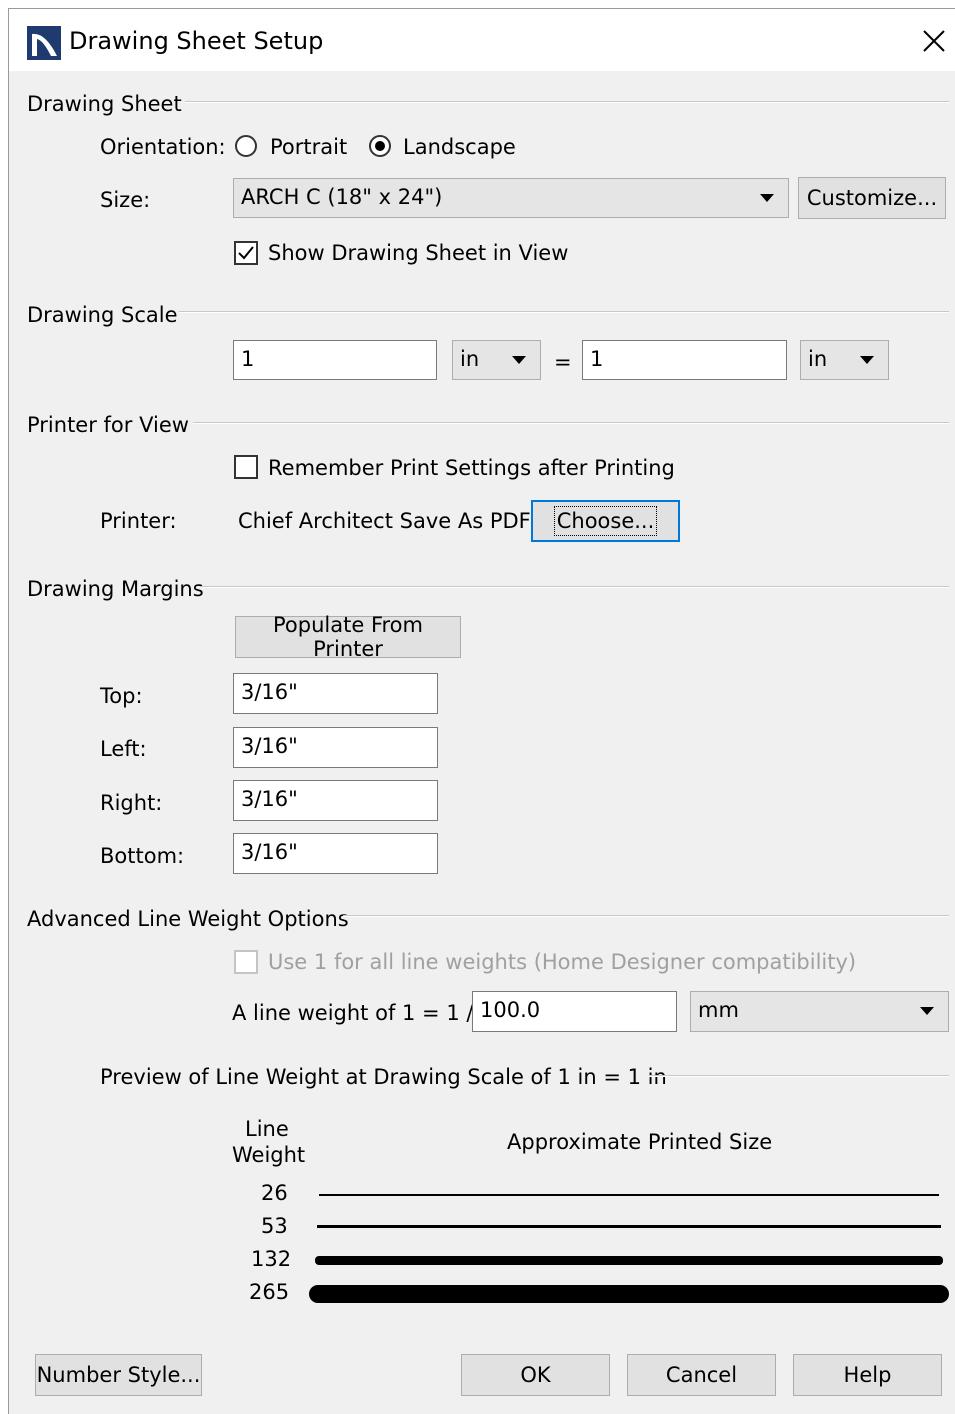  What do you see at coordinates (125, 200) in the screenshot?
I see `size-label: Size:` at bounding box center [125, 200].